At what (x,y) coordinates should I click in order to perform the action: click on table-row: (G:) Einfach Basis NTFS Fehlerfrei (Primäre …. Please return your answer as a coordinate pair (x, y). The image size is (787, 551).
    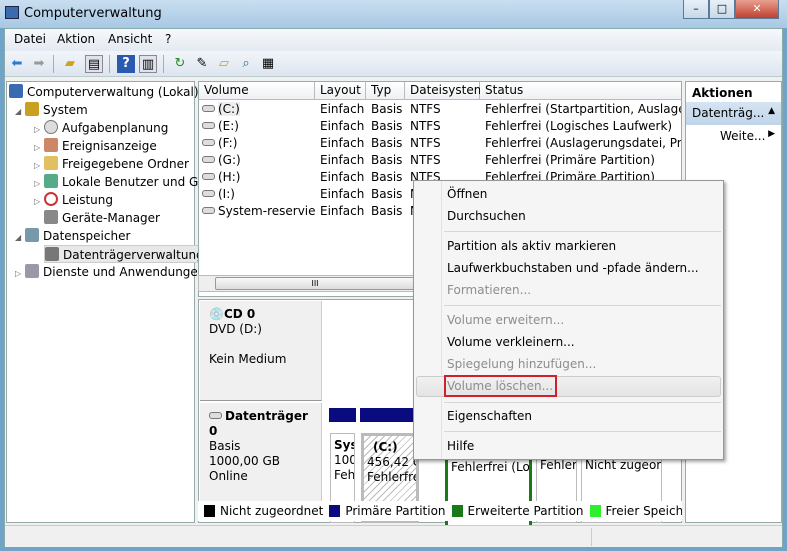
    Looking at the image, I should click on (439, 160).